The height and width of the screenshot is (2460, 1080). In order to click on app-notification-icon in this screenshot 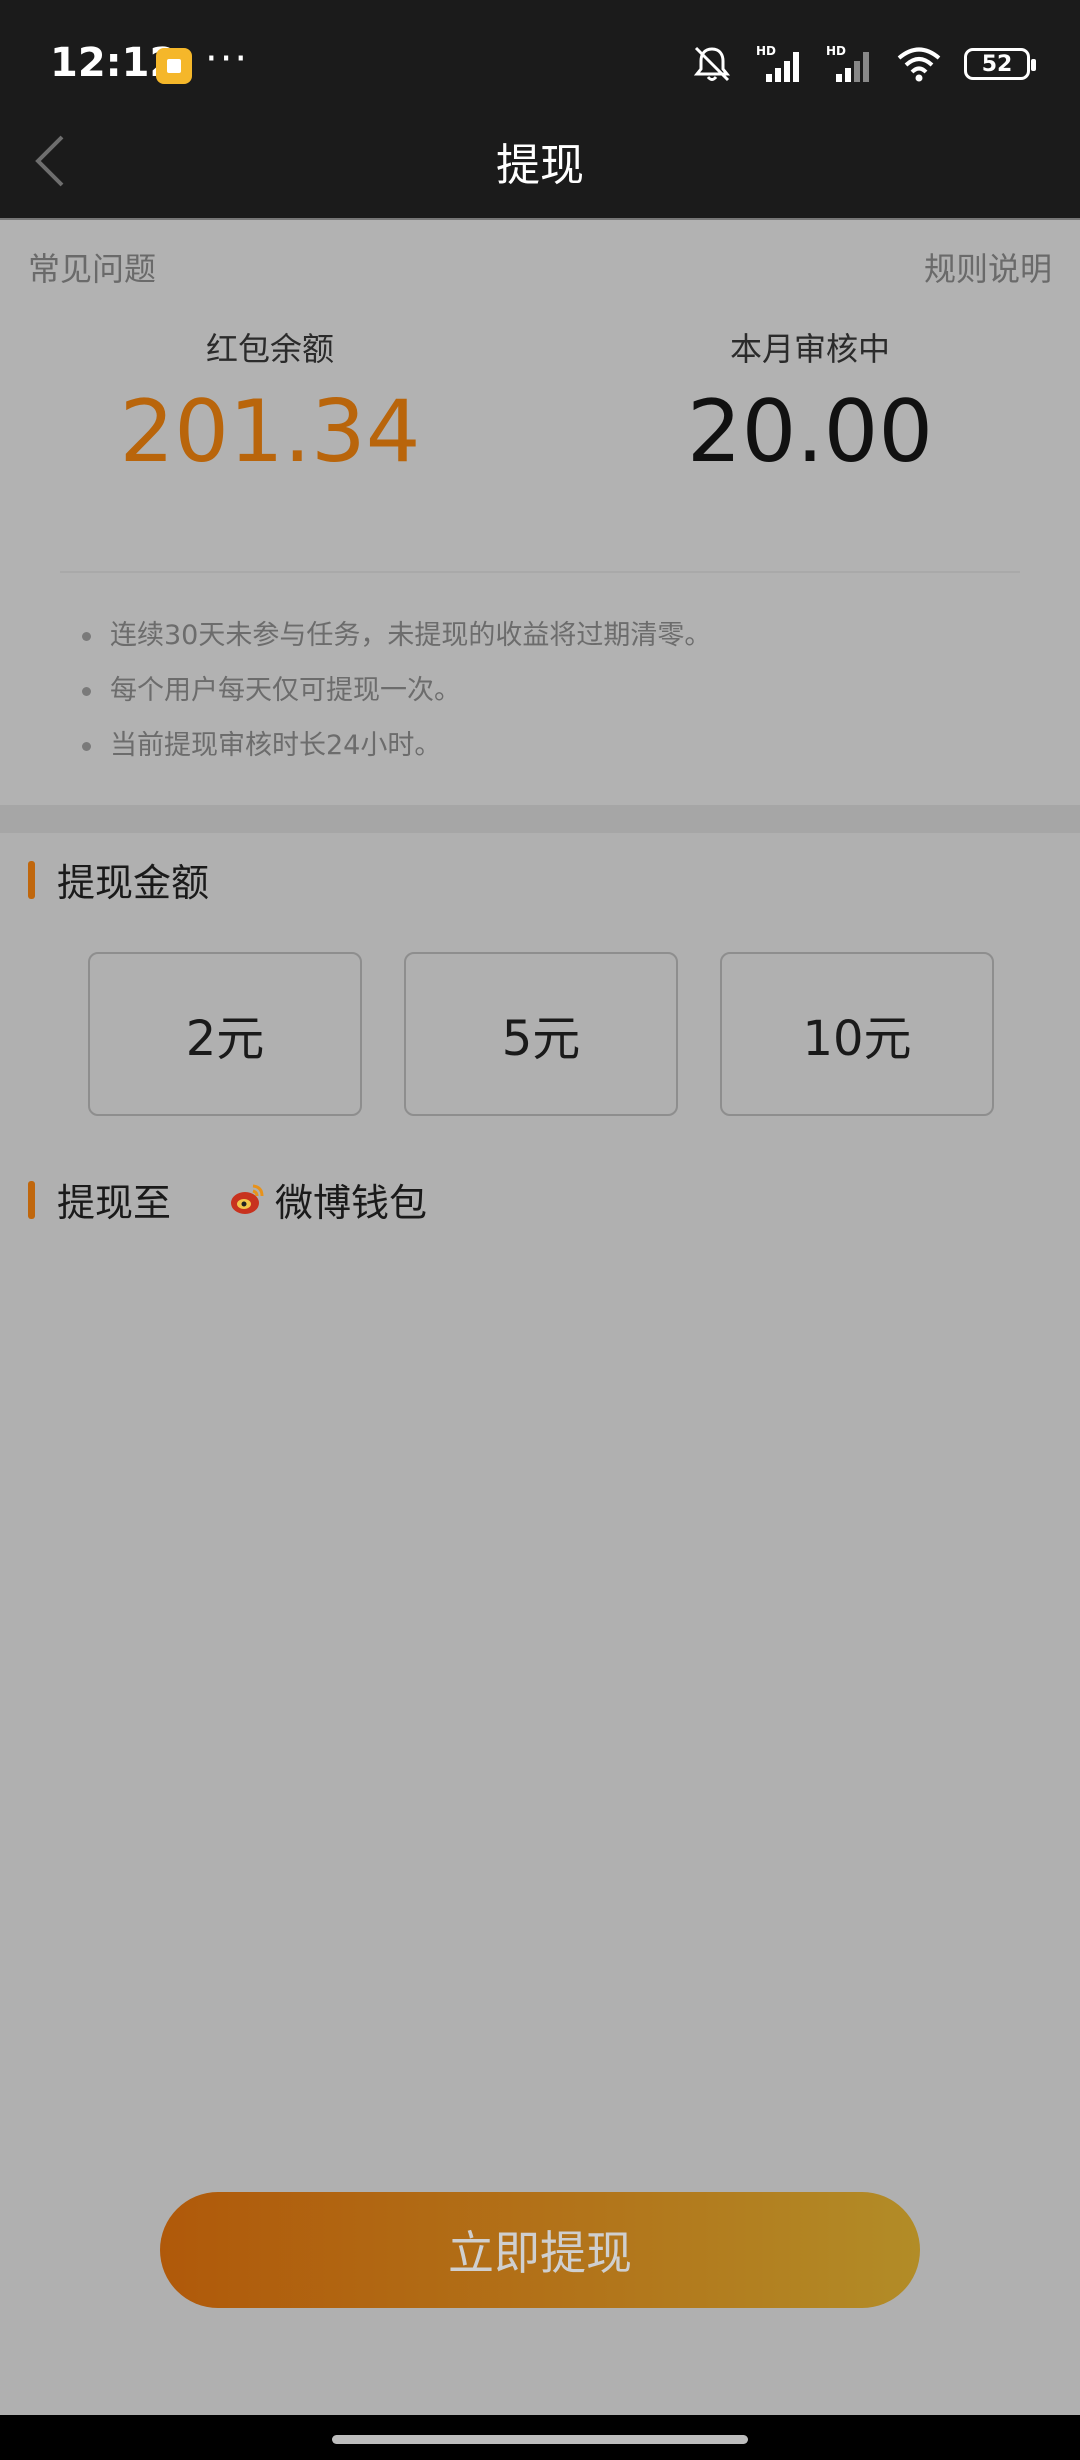, I will do `click(174, 66)`.